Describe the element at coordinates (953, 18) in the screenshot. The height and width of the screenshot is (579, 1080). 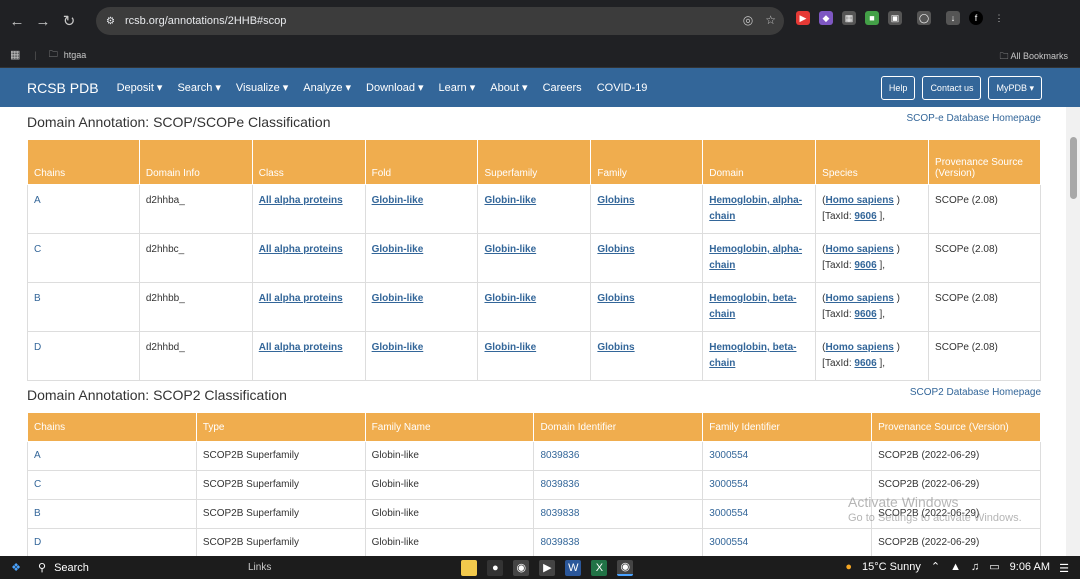
I see `download-icon: ↓` at that location.